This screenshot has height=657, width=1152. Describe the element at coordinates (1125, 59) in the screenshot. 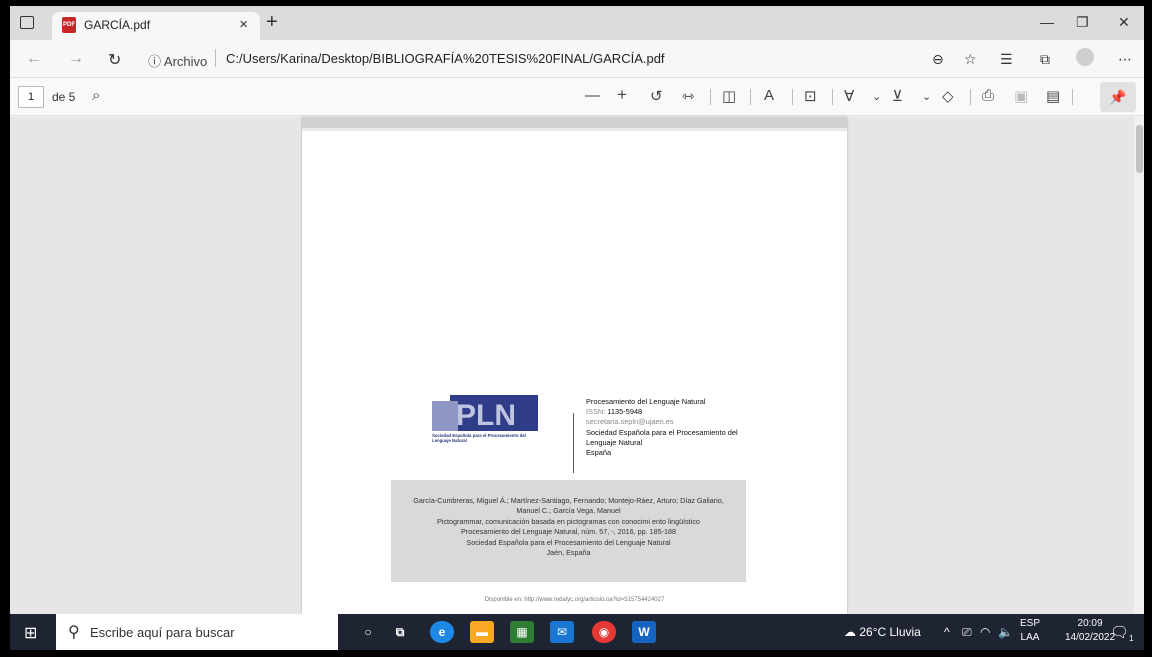

I see `menu-icon: ⋯` at that location.